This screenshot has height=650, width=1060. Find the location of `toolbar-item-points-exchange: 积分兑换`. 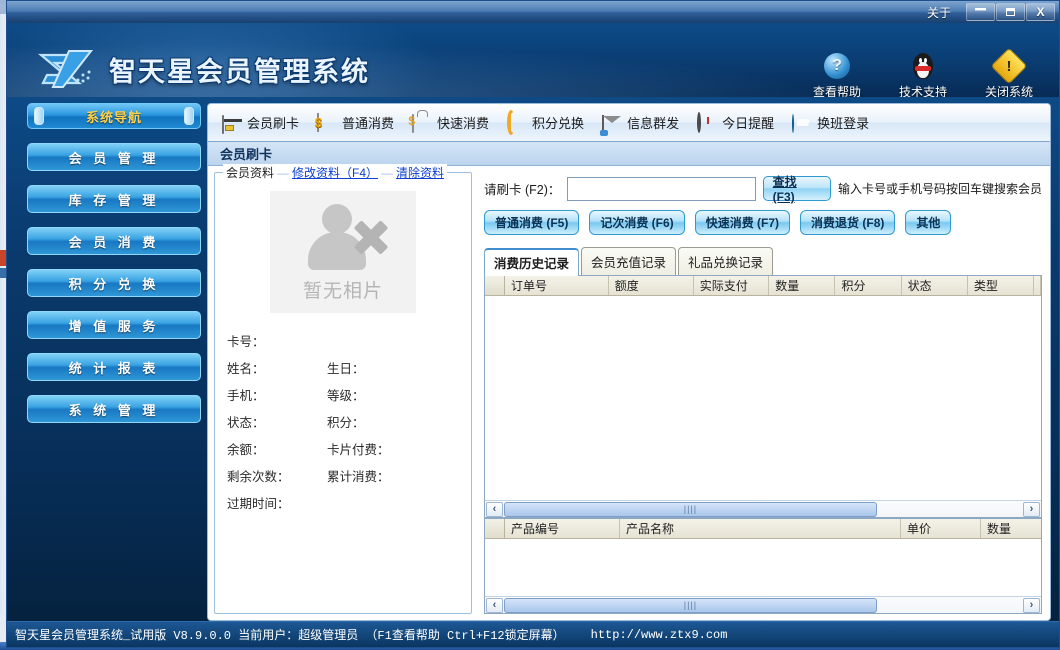

toolbar-item-points-exchange: 积分兑换 is located at coordinates (546, 122).